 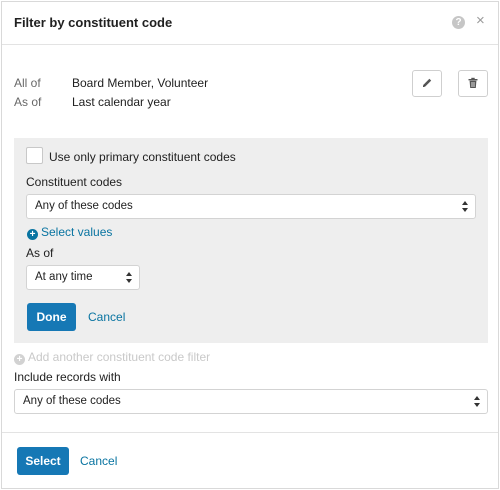 I want to click on constituent-codes-select: Any of these codes, so click(x=251, y=206).